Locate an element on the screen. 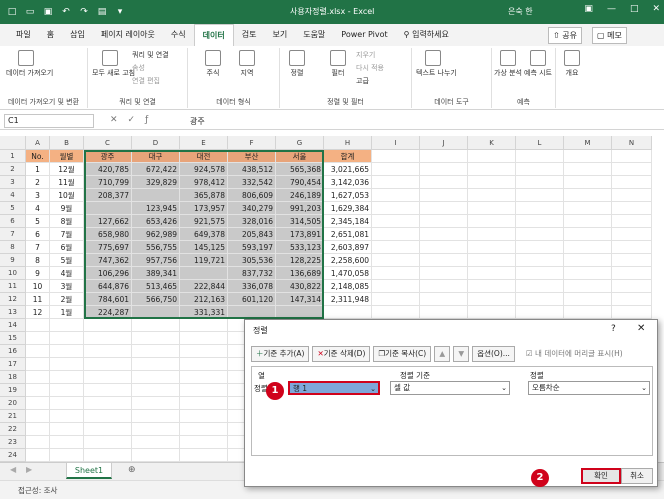 The width and height of the screenshot is (664, 499). cell: 1월 is located at coordinates (67, 312).